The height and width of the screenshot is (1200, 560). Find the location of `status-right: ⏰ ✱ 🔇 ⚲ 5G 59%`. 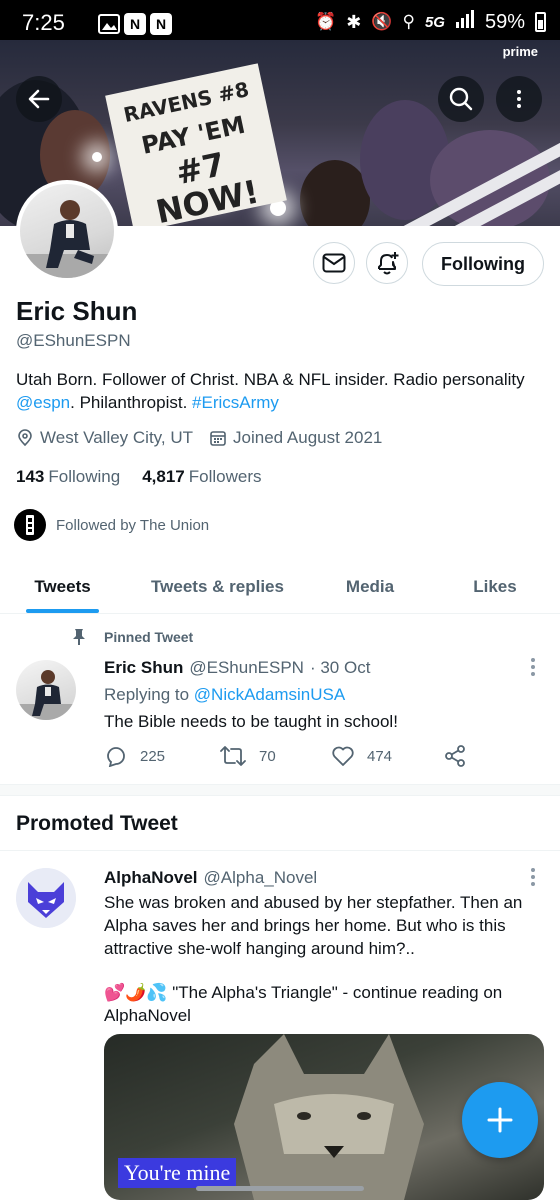

status-right: ⏰ ✱ 🔇 ⚲ 5G 59% is located at coordinates (430, 22).